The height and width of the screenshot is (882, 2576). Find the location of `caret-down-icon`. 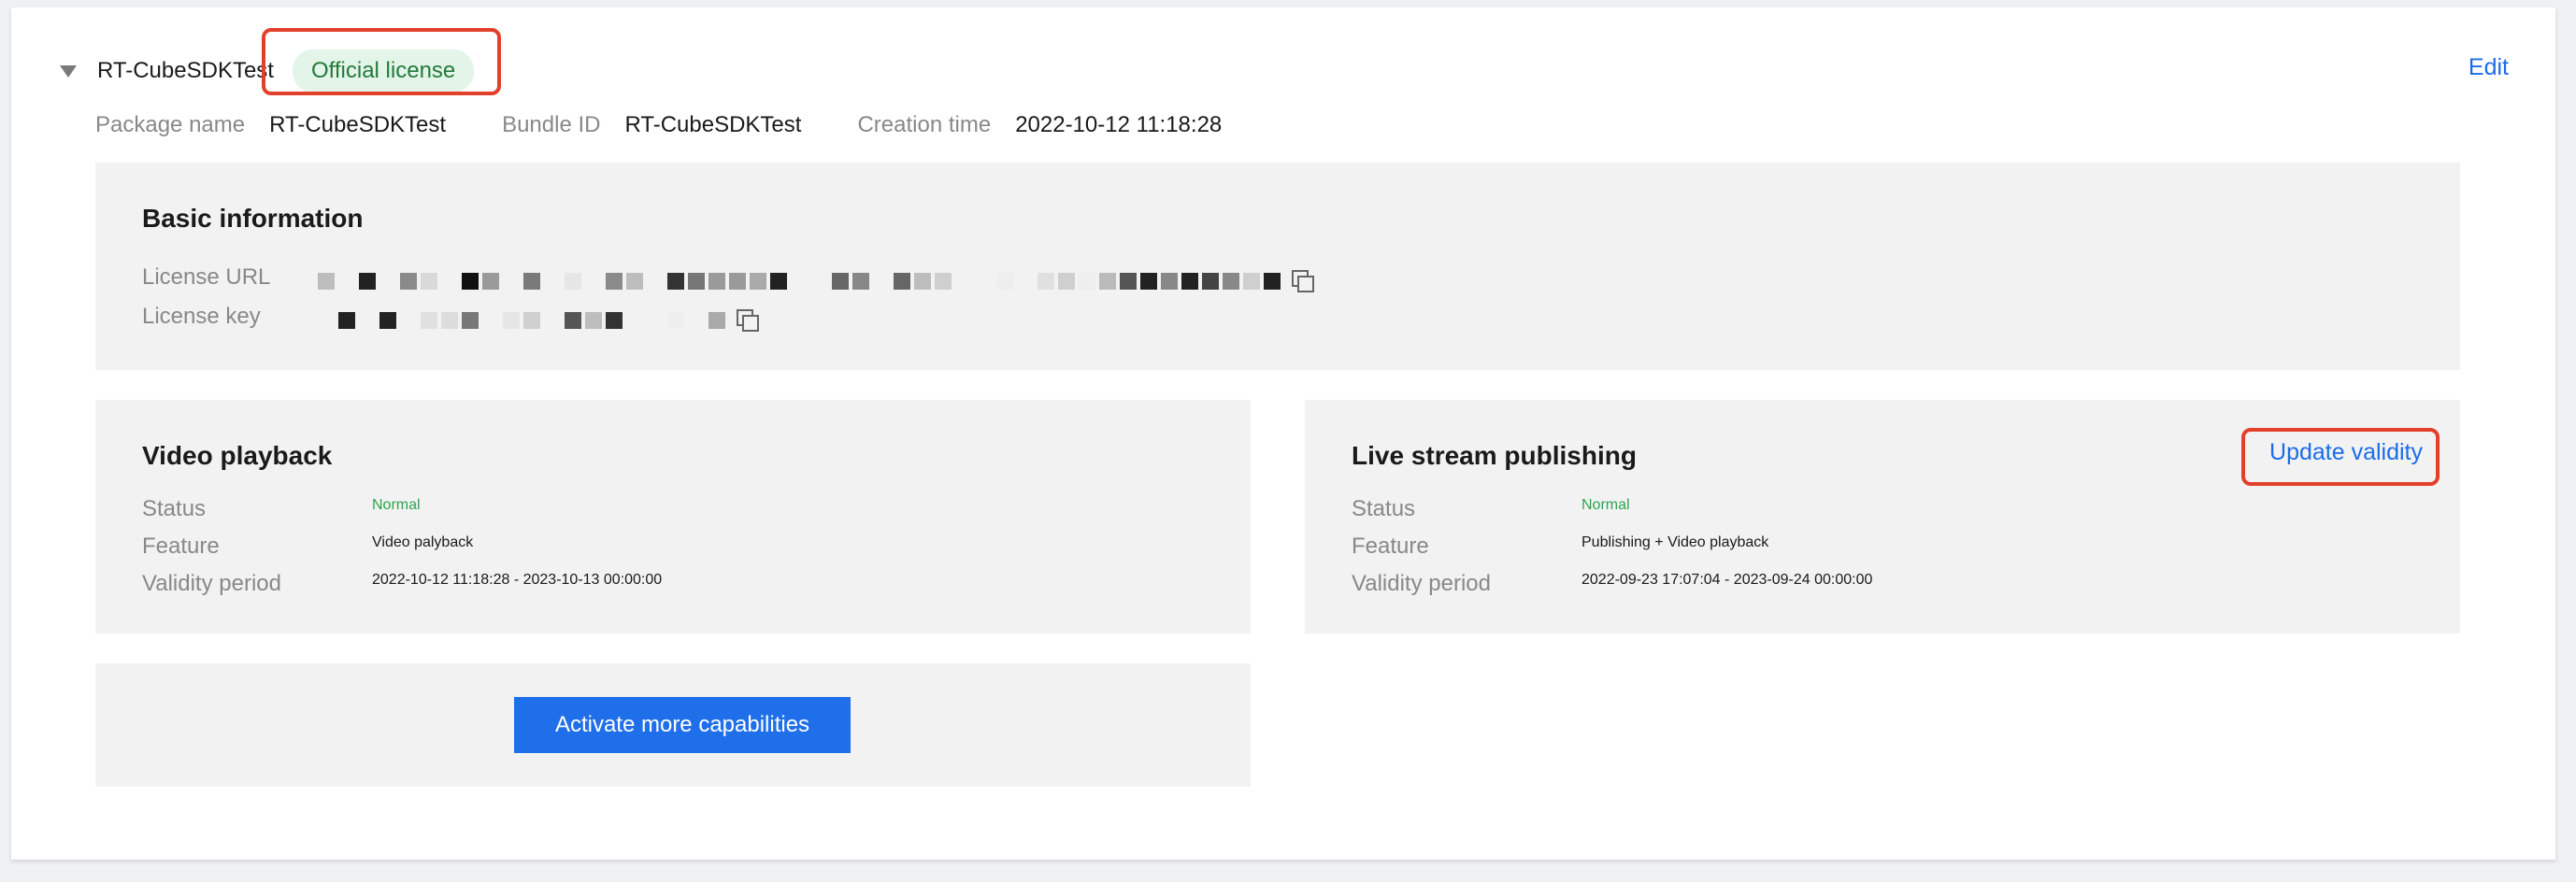

caret-down-icon is located at coordinates (68, 71).